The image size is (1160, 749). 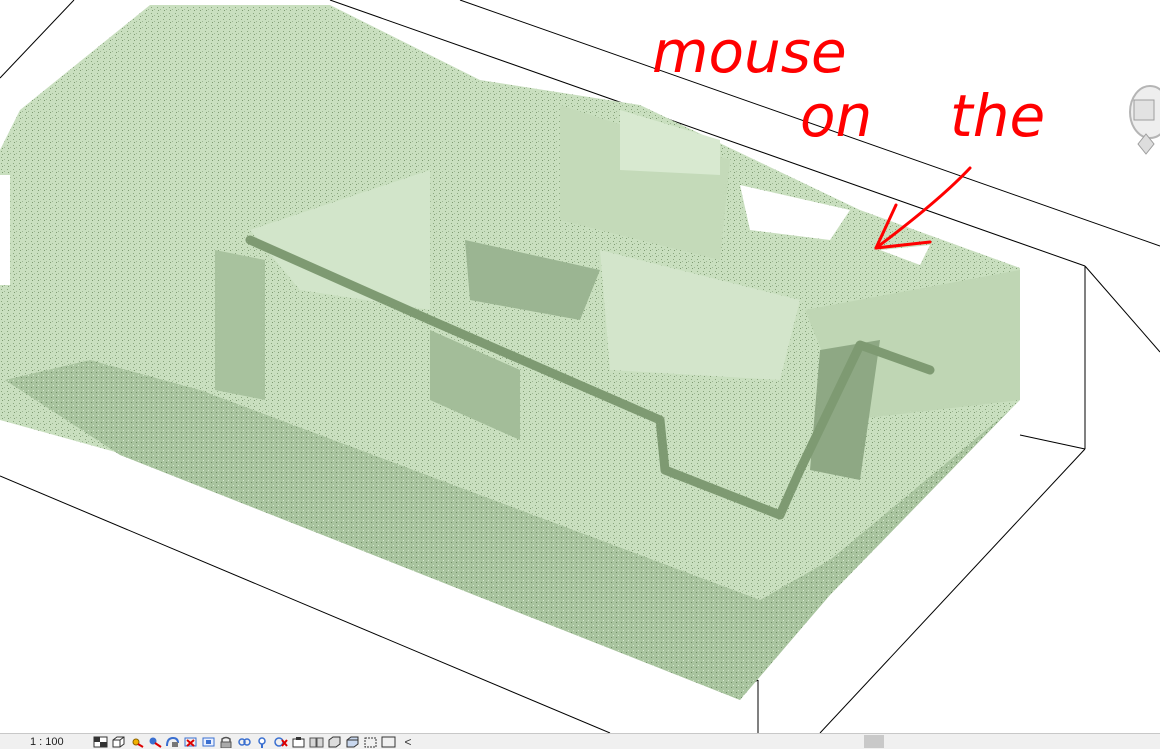 What do you see at coordinates (874, 741) in the screenshot?
I see `scrollbar-thumb` at bounding box center [874, 741].